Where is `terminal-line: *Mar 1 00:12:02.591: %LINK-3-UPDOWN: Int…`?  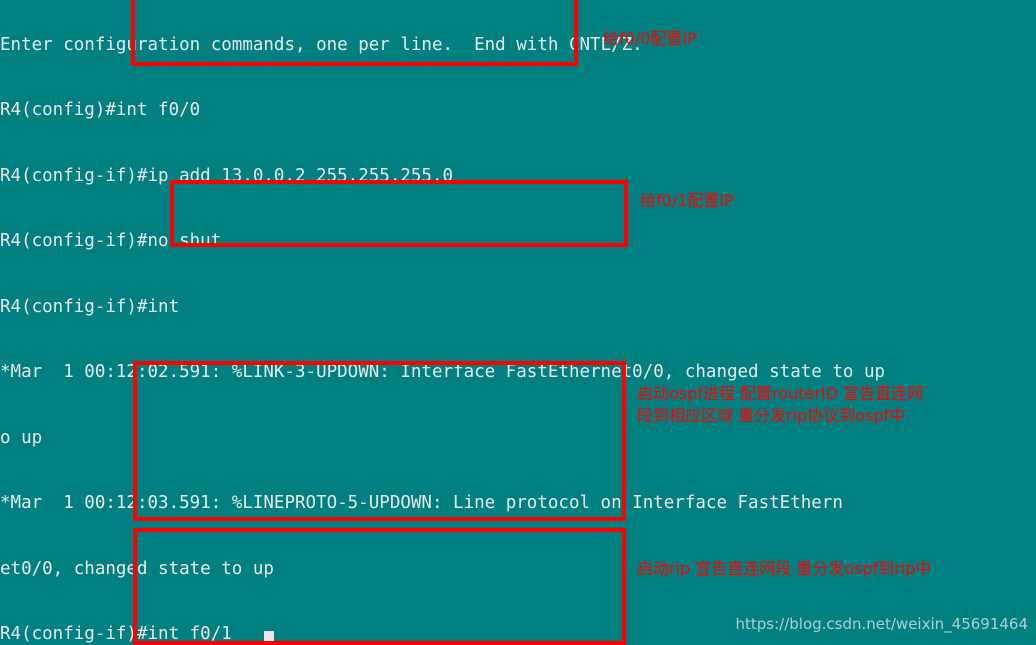
terminal-line: *Mar 1 00:12:02.591: %LINK-3-UPDOWN: Int… is located at coordinates (443, 372).